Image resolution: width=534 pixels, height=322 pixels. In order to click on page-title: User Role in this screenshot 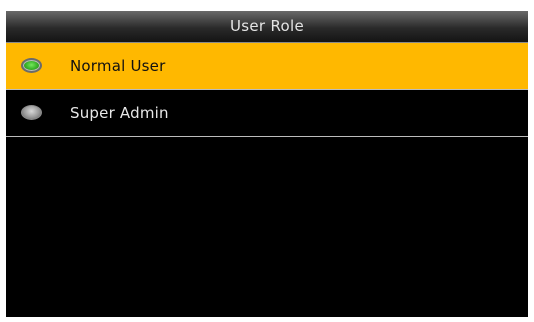, I will do `click(267, 27)`.